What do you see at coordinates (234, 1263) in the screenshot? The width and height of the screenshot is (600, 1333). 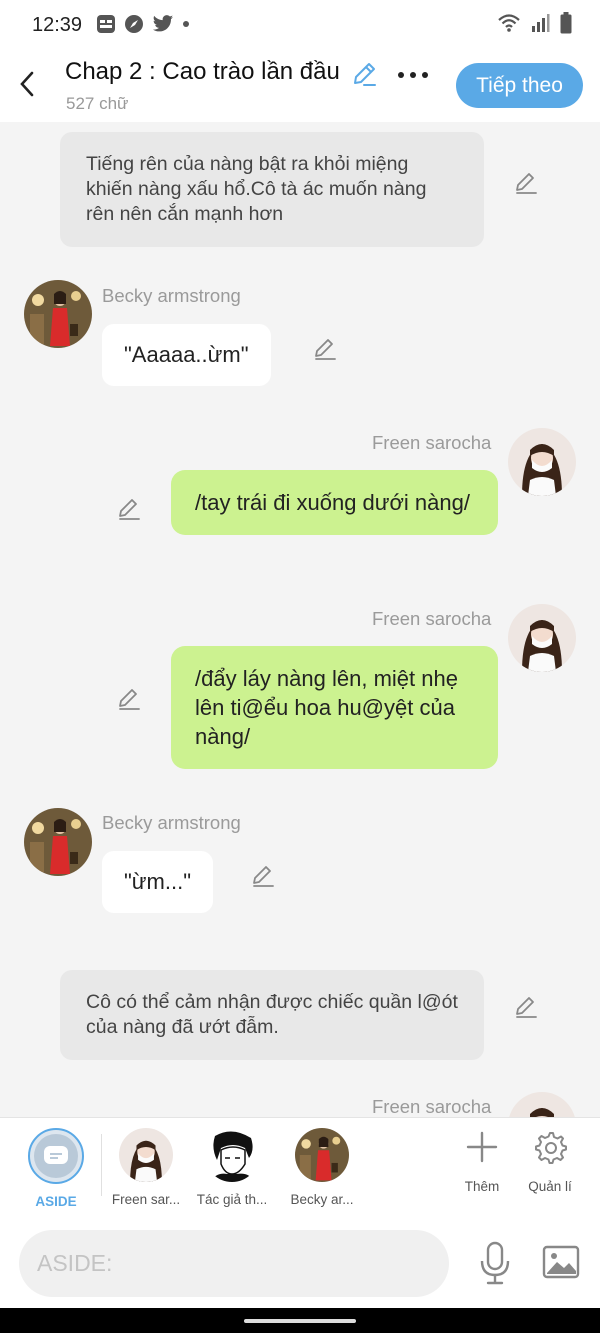 I see `message-input` at bounding box center [234, 1263].